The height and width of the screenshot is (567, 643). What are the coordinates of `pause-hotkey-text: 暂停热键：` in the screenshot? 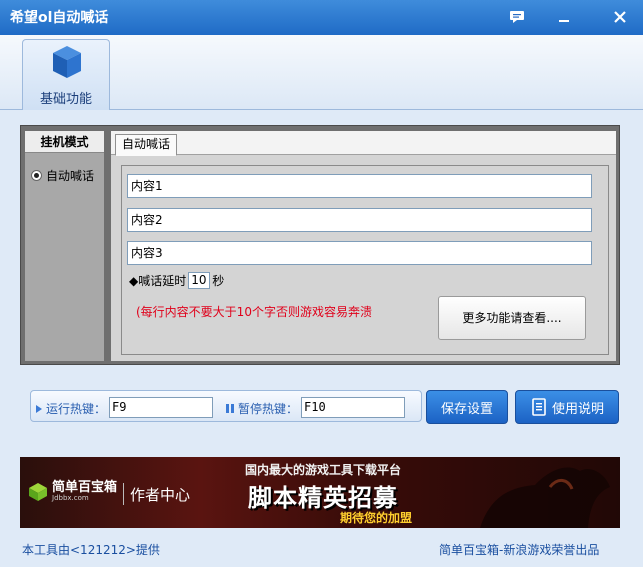 It's located at (268, 409).